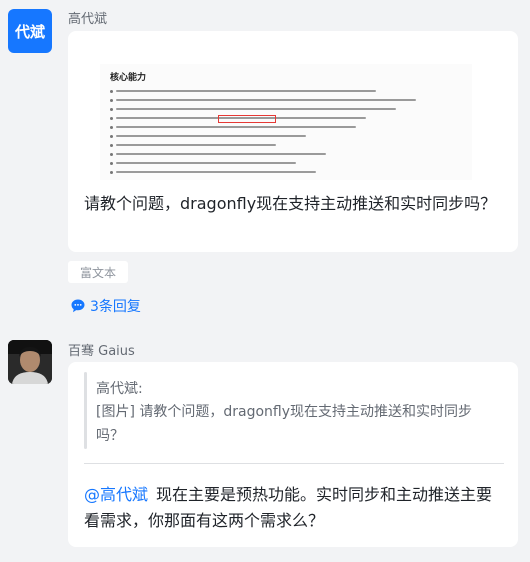 This screenshot has height=562, width=530. I want to click on avatar-initials: 代斌, so click(29, 31).